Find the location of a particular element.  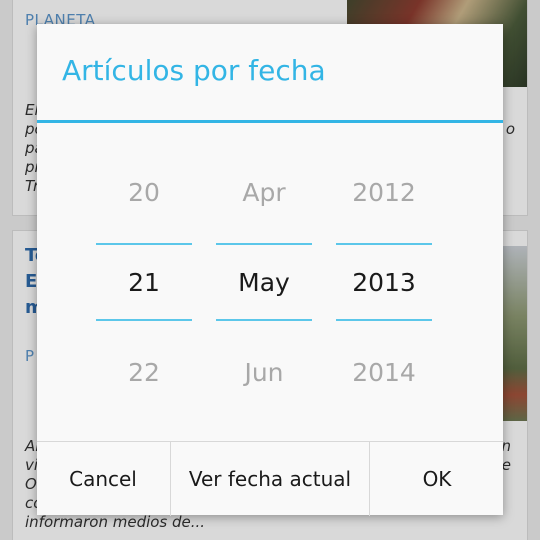

dialog-title: Artículos por fecha is located at coordinates (194, 70).